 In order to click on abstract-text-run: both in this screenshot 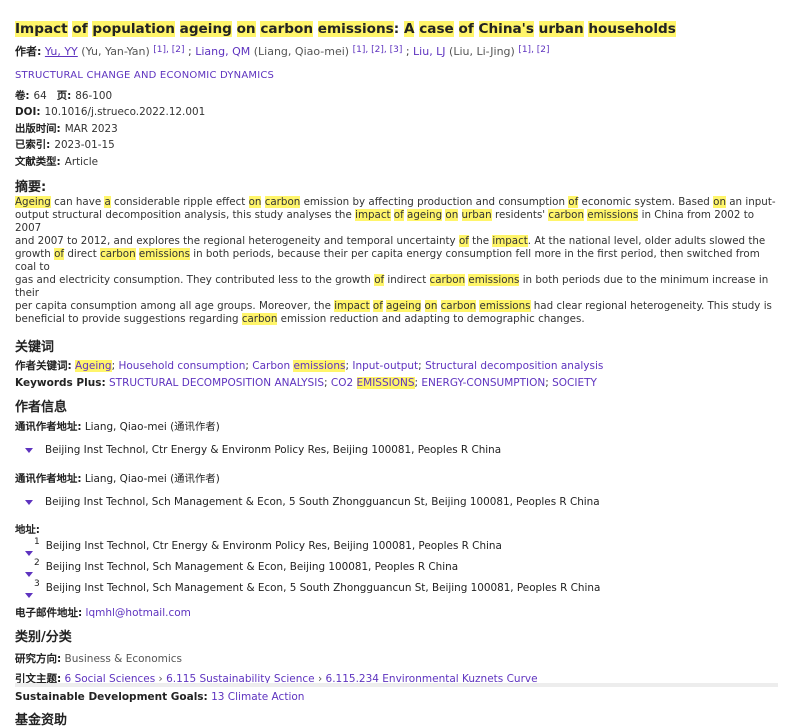, I will do `click(217, 254)`.